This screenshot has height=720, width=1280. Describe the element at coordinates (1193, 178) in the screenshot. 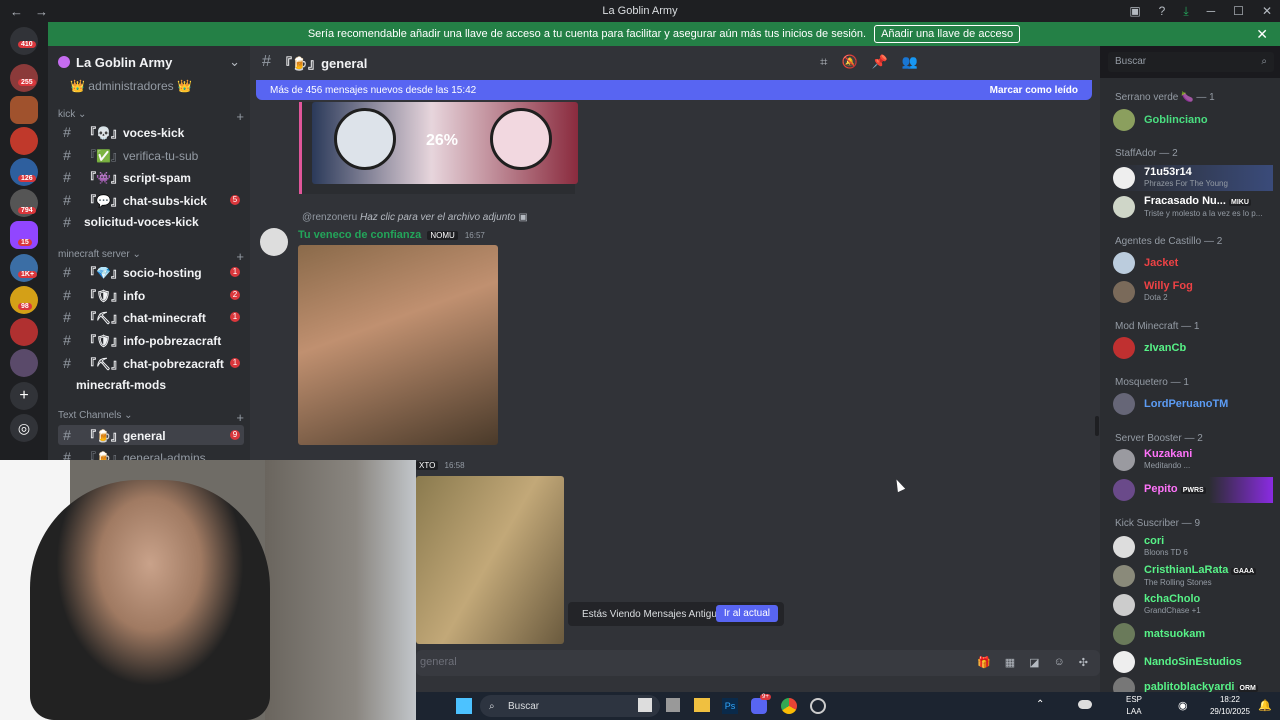

I see `member-item: 71u53r14 Phrazes For The Young` at that location.